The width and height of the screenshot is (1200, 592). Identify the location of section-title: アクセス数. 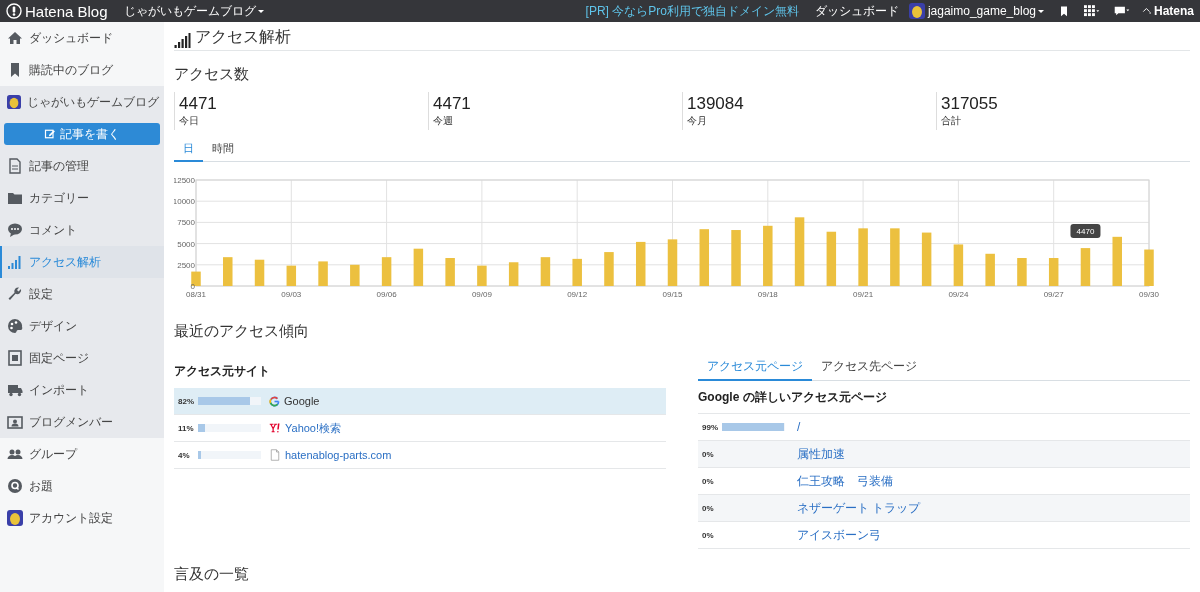
(212, 74).